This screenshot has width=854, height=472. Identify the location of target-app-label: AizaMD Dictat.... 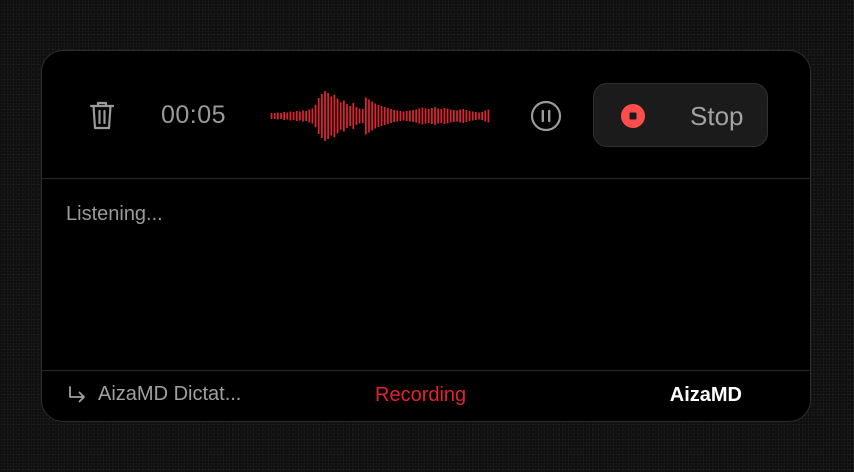
(170, 394).